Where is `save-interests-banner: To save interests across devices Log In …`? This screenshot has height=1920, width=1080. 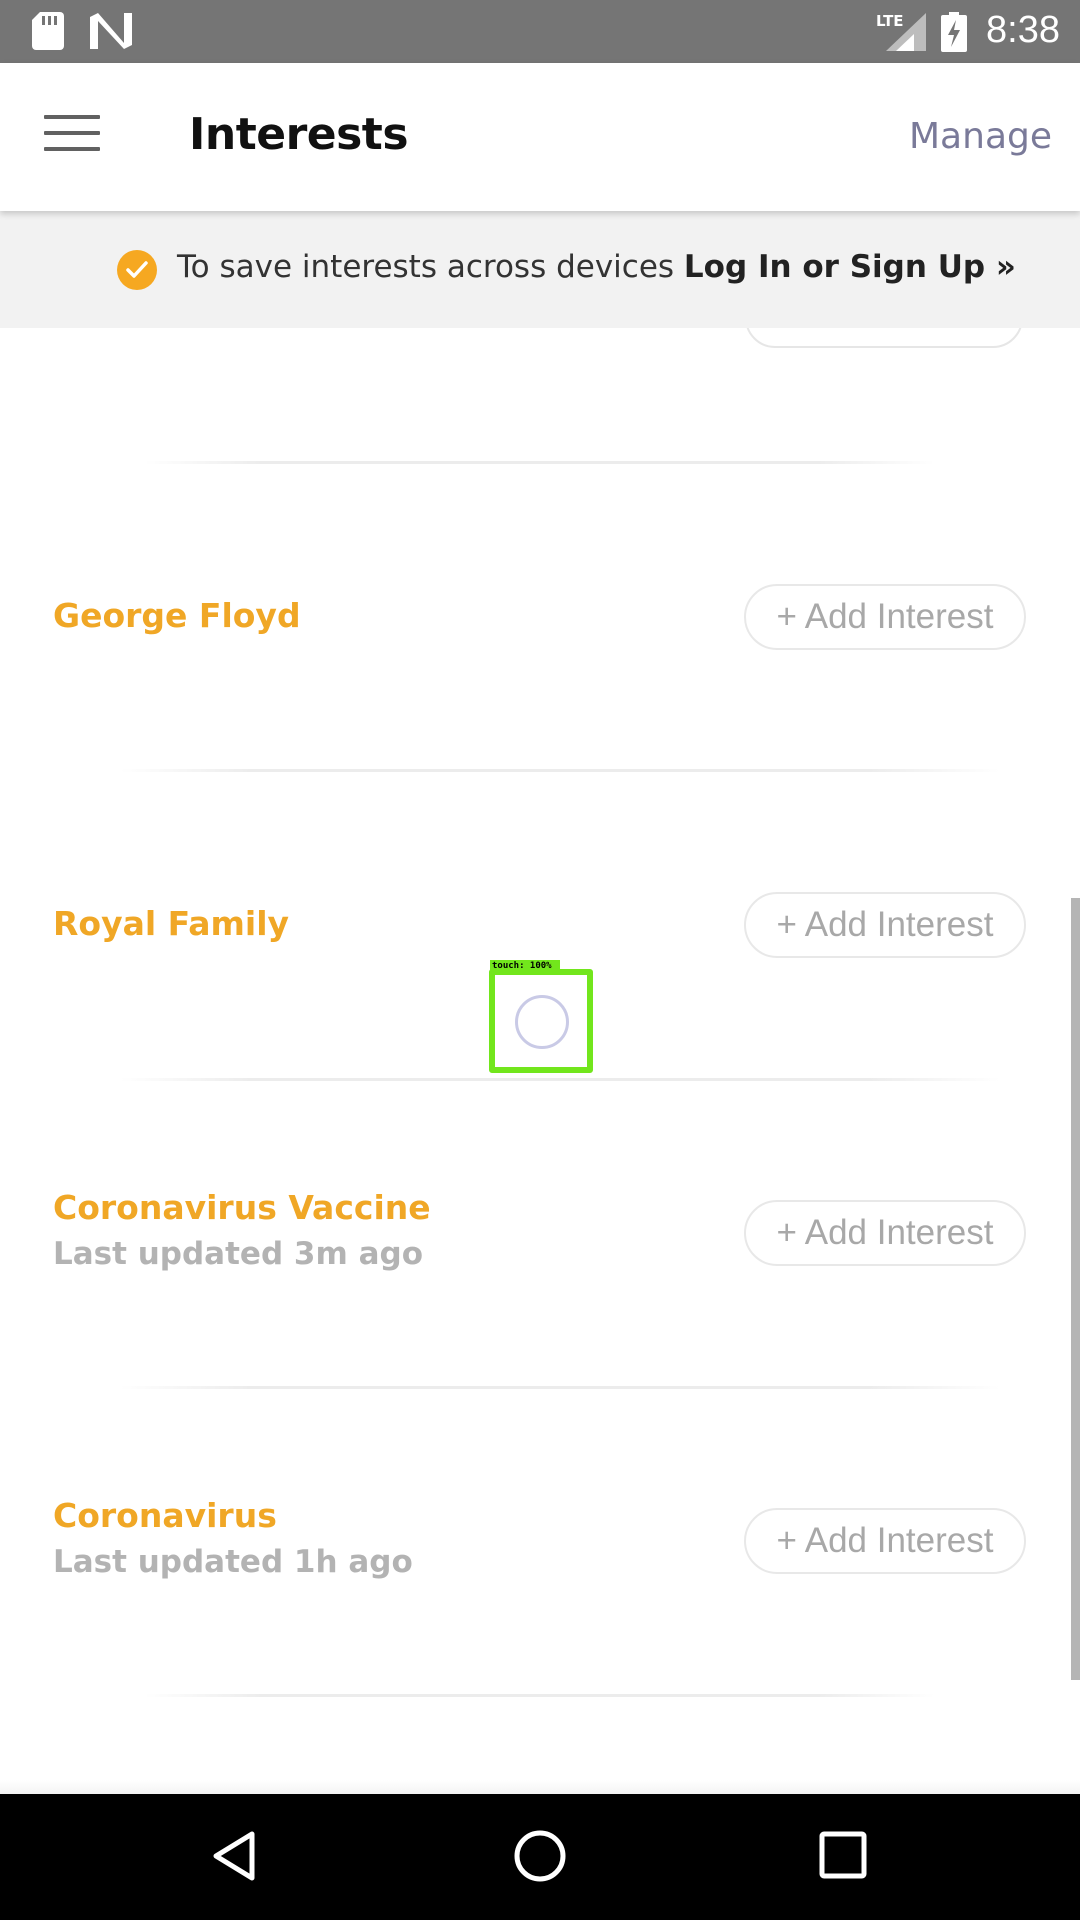 save-interests-banner: To save interests across devices Log In … is located at coordinates (540, 269).